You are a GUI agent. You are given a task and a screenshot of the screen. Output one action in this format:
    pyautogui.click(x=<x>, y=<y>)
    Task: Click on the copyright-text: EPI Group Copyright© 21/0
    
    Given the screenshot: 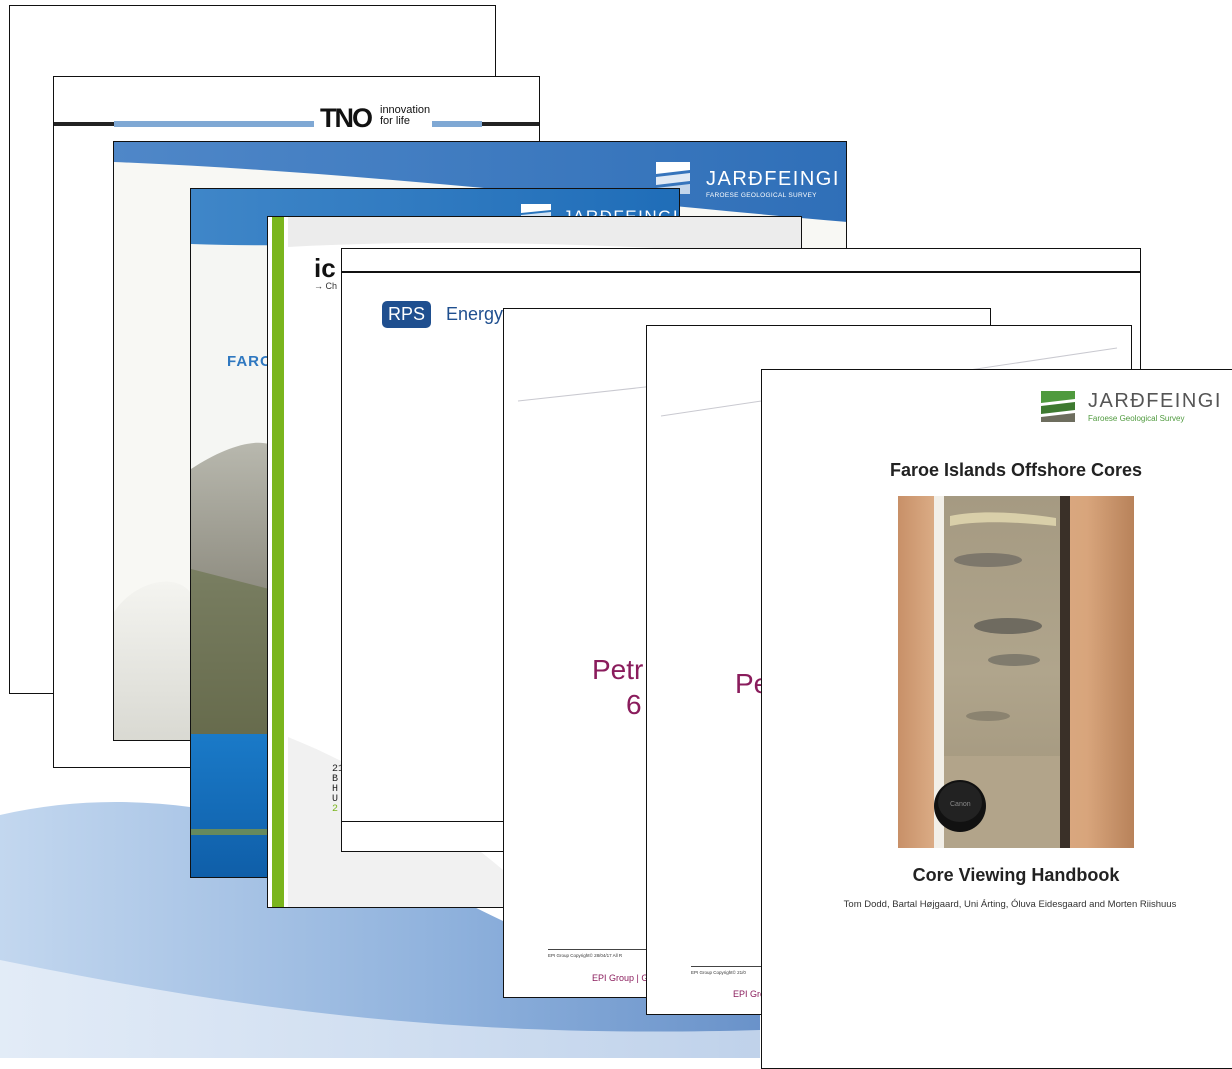 What is the action you would take?
    pyautogui.click(x=718, y=972)
    